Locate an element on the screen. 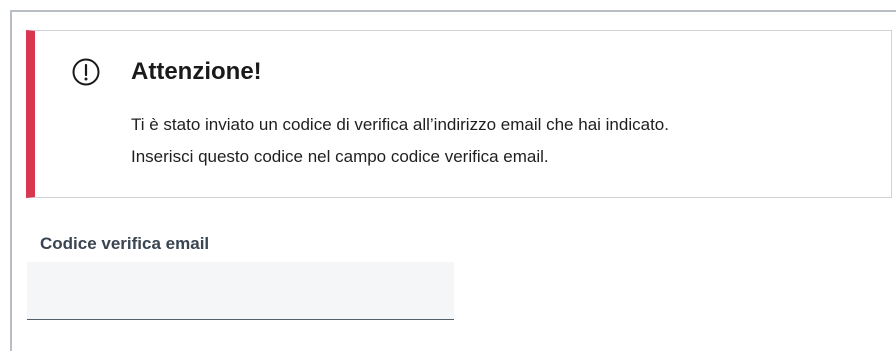 The image size is (896, 351). verification-code-input is located at coordinates (240, 291).